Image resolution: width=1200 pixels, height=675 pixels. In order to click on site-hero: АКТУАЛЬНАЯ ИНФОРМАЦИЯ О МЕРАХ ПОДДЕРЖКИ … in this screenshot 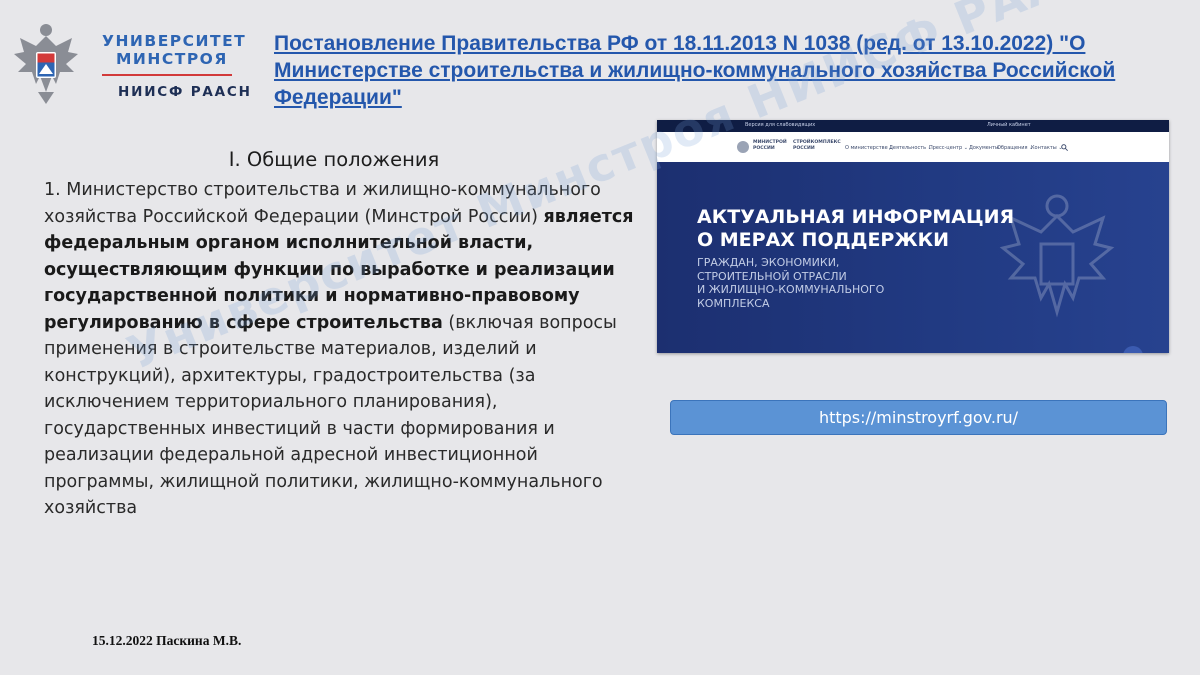, I will do `click(913, 257)`.